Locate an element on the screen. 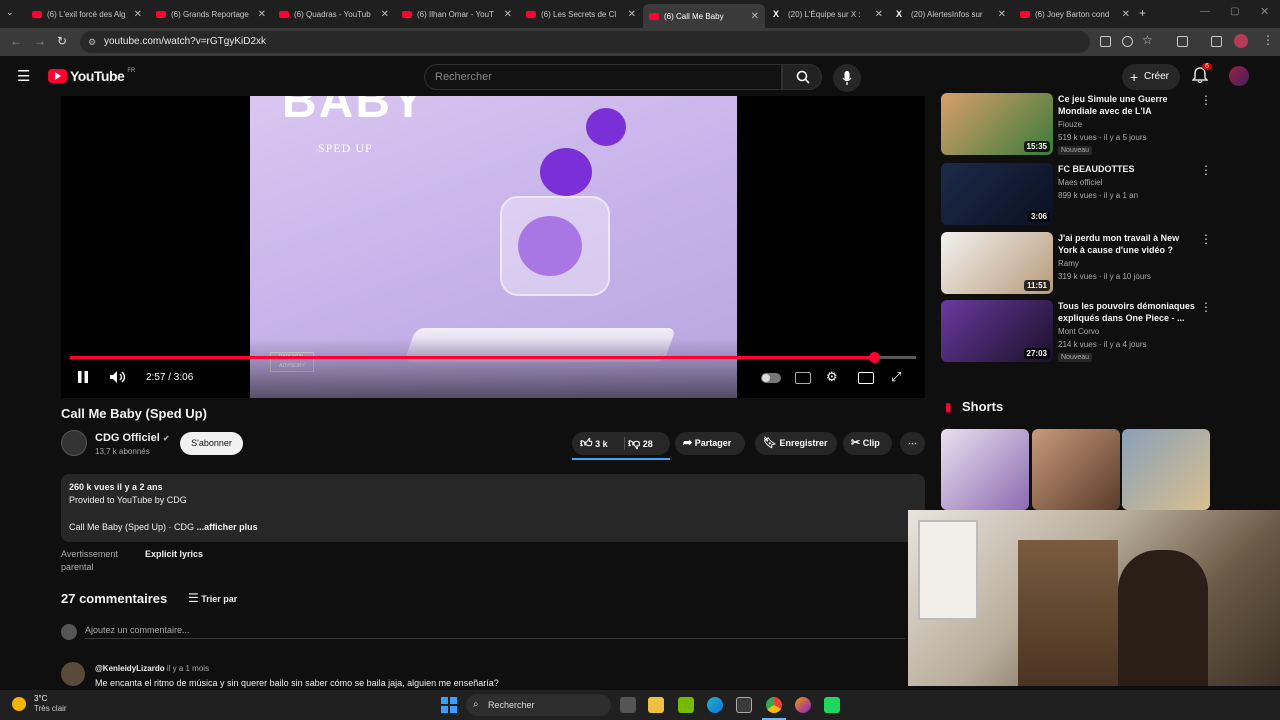  task-view-icon is located at coordinates (628, 705).